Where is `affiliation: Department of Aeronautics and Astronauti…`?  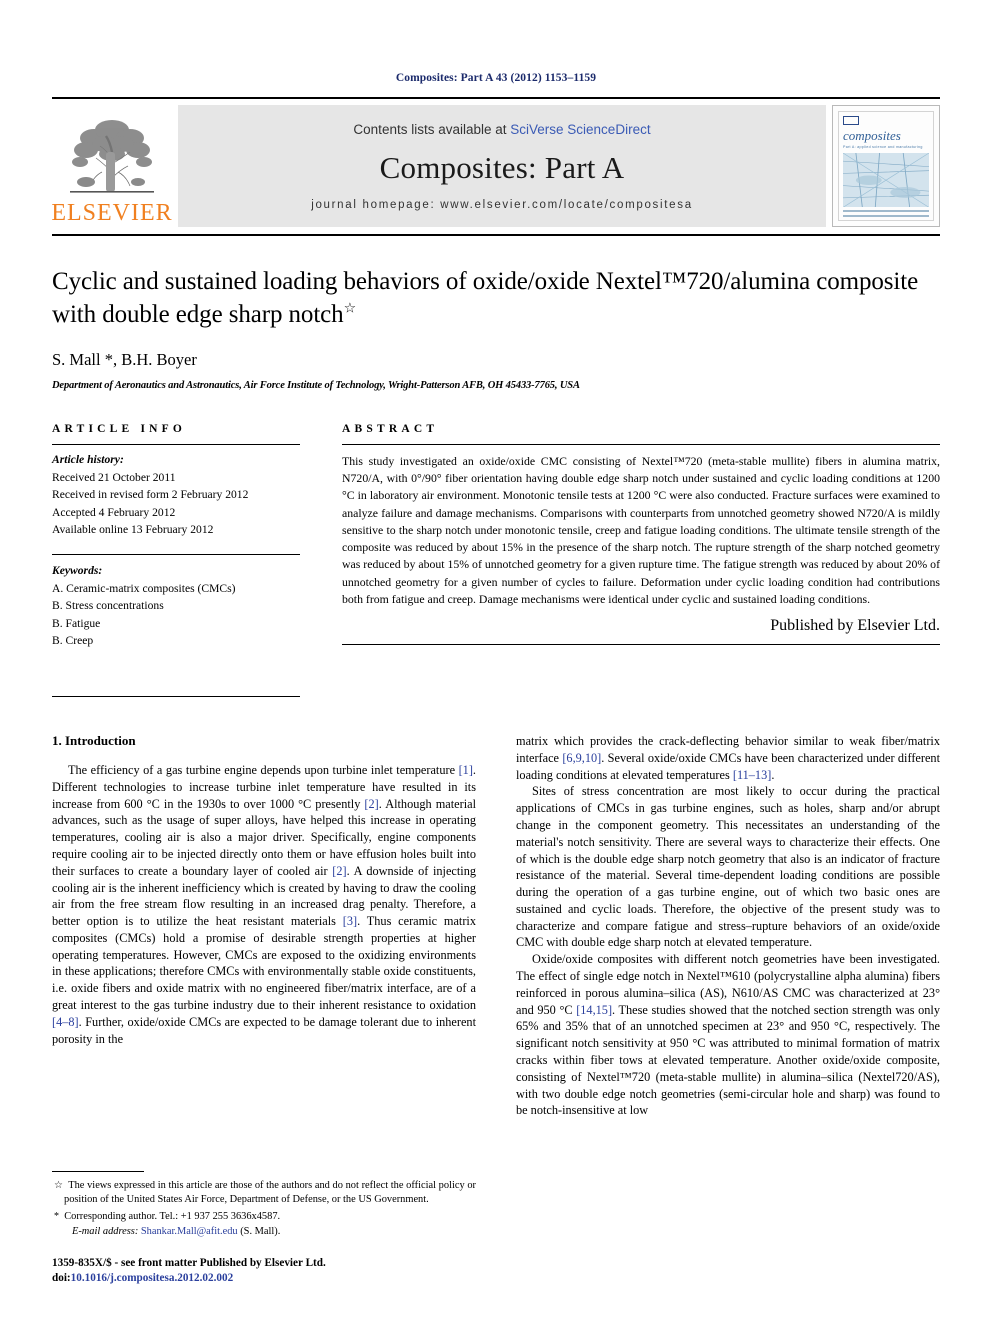
affiliation: Department of Aeronautics and Astronauti… is located at coordinates (316, 385).